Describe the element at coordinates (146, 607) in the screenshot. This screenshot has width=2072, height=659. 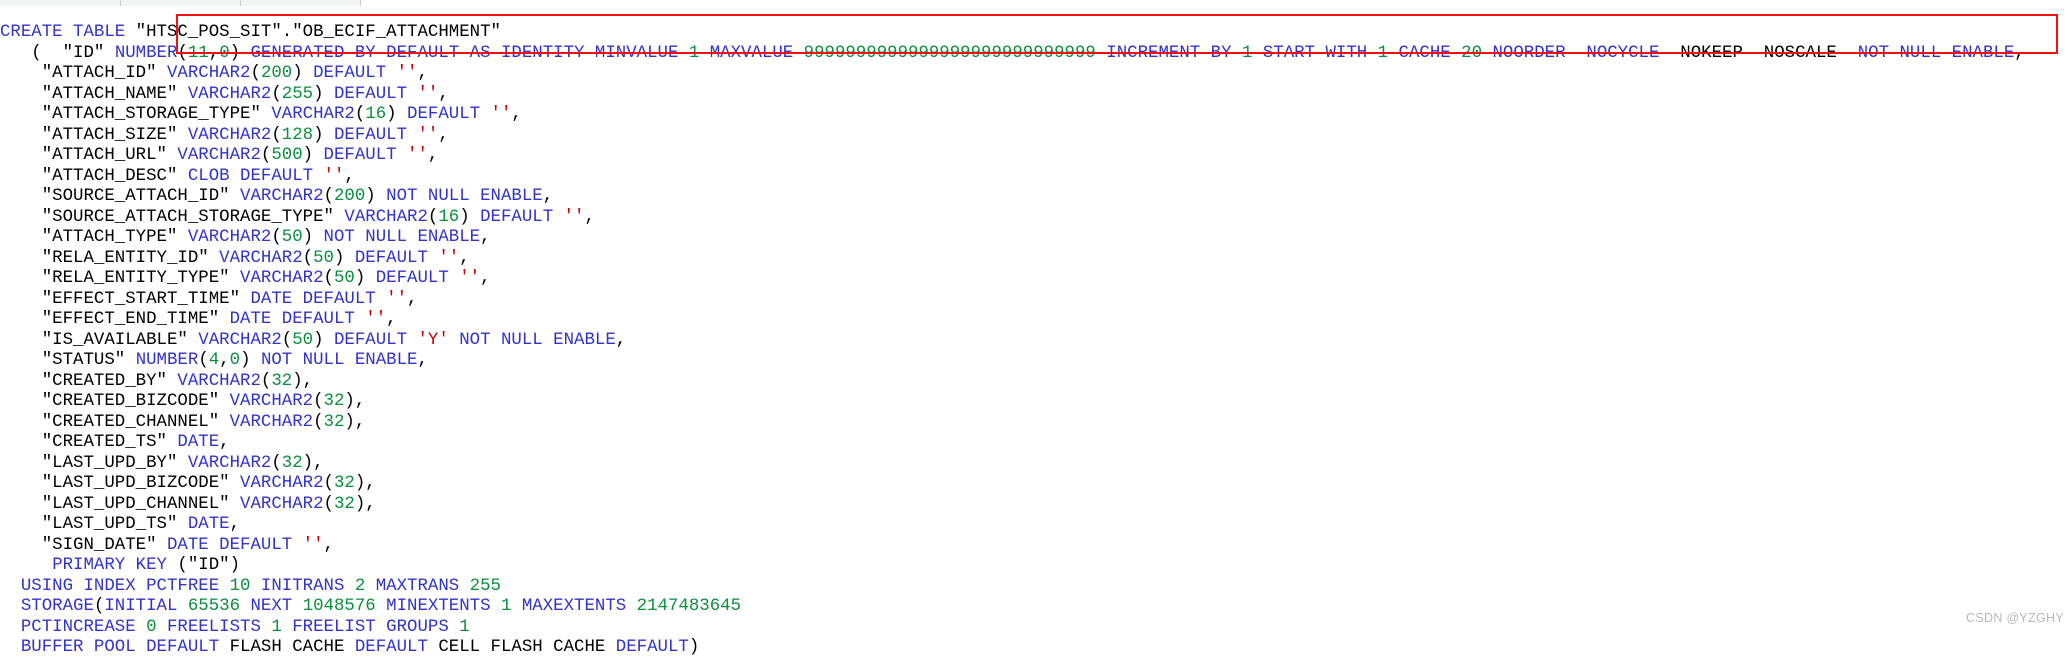
I see `code-token: INITIAL` at that location.